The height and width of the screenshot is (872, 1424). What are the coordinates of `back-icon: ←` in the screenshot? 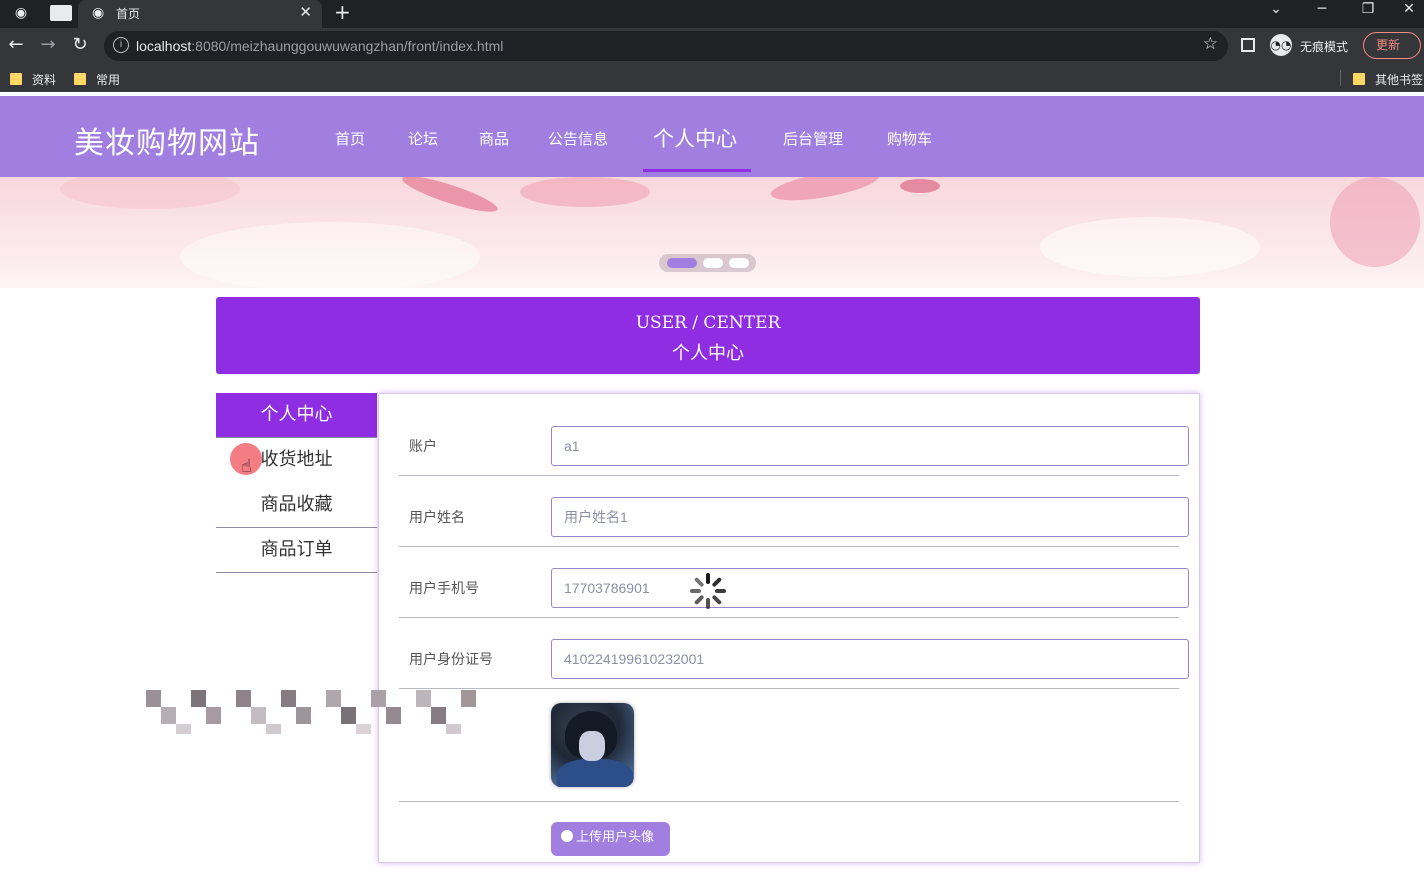 It's located at (16, 45).